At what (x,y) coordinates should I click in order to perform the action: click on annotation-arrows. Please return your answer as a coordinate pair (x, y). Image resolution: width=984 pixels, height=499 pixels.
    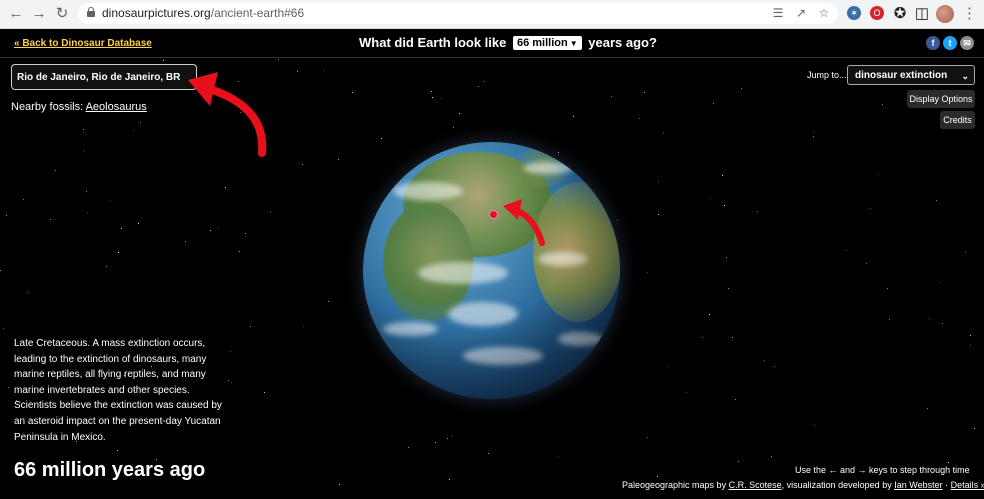
    Looking at the image, I should click on (366, 159).